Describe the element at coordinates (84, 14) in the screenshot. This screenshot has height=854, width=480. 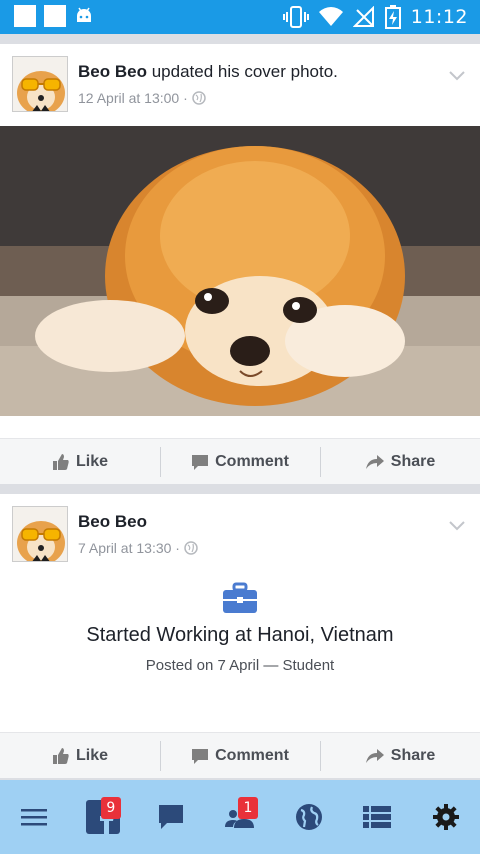
I see `android-icon` at that location.